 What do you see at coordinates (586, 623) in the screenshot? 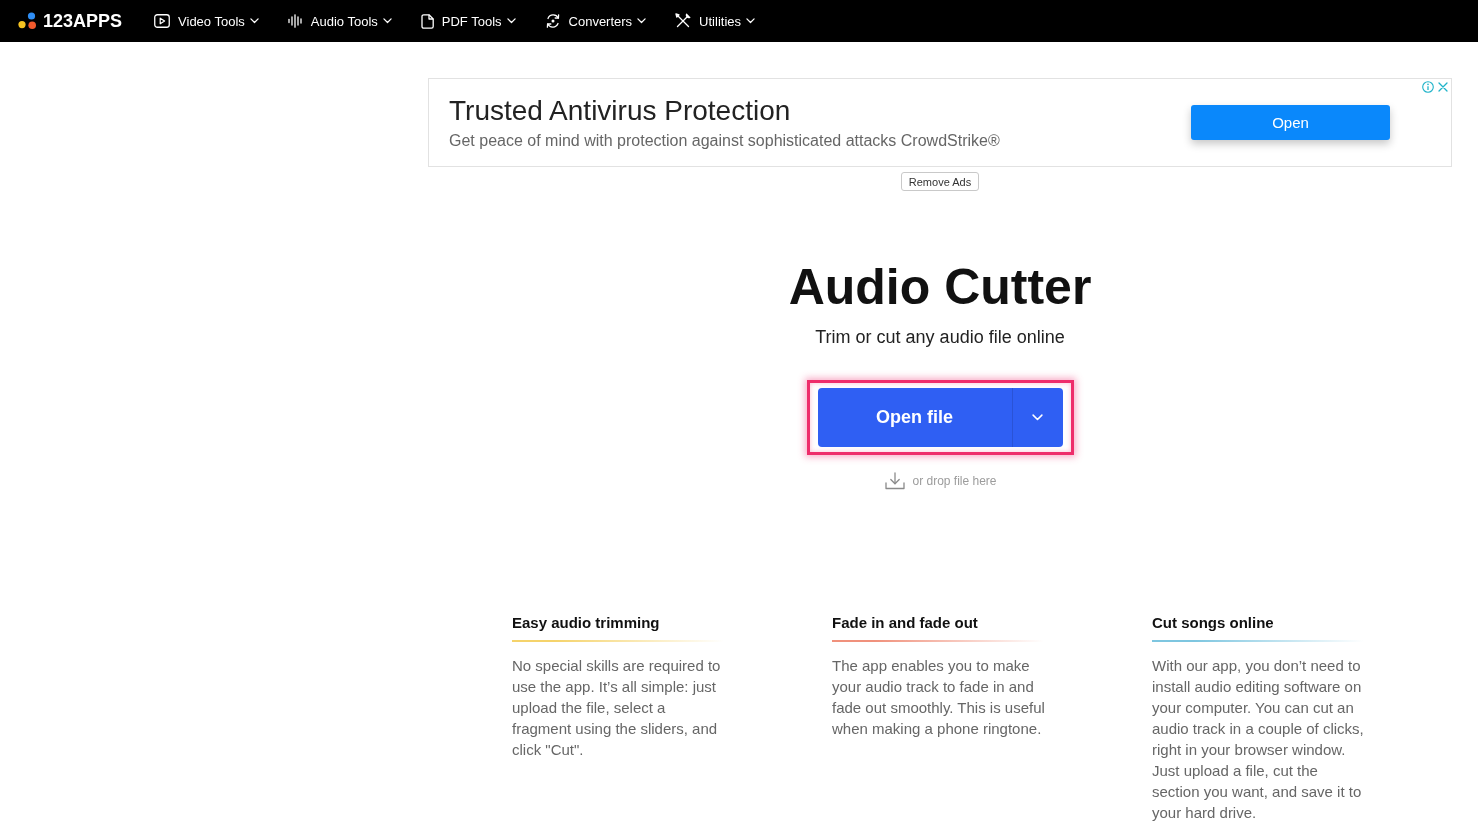
I see `feature-heading: Easy audio trimming` at bounding box center [586, 623].